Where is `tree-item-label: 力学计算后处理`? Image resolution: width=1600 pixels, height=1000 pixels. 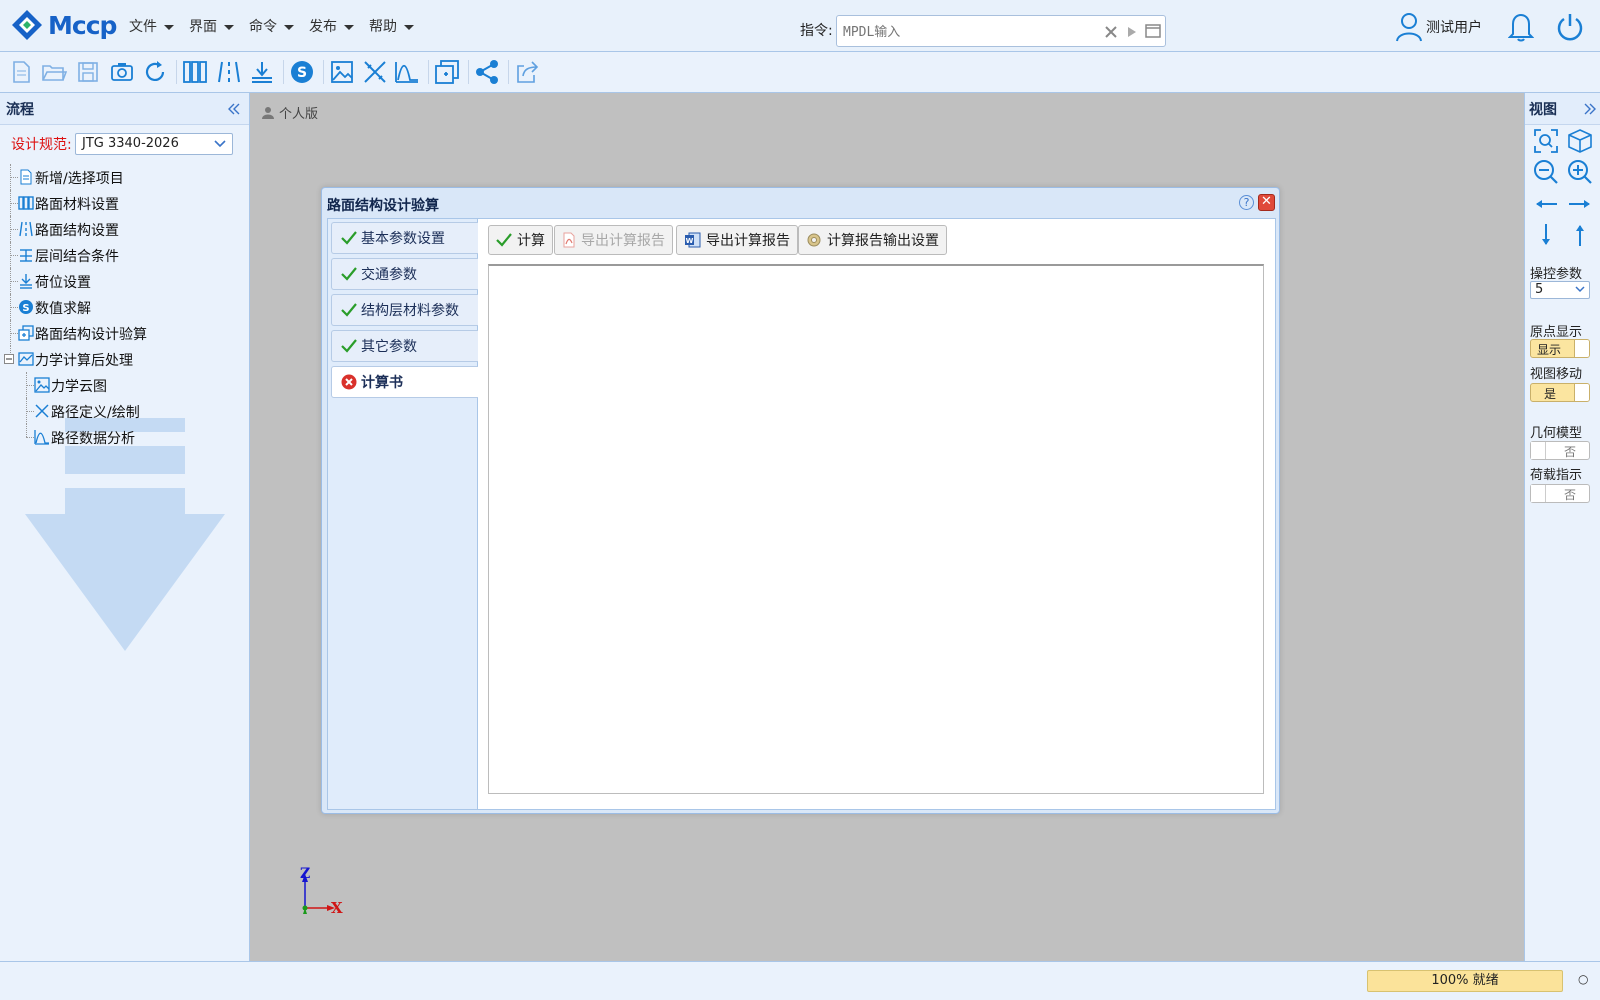 tree-item-label: 力学计算后处理 is located at coordinates (84, 361).